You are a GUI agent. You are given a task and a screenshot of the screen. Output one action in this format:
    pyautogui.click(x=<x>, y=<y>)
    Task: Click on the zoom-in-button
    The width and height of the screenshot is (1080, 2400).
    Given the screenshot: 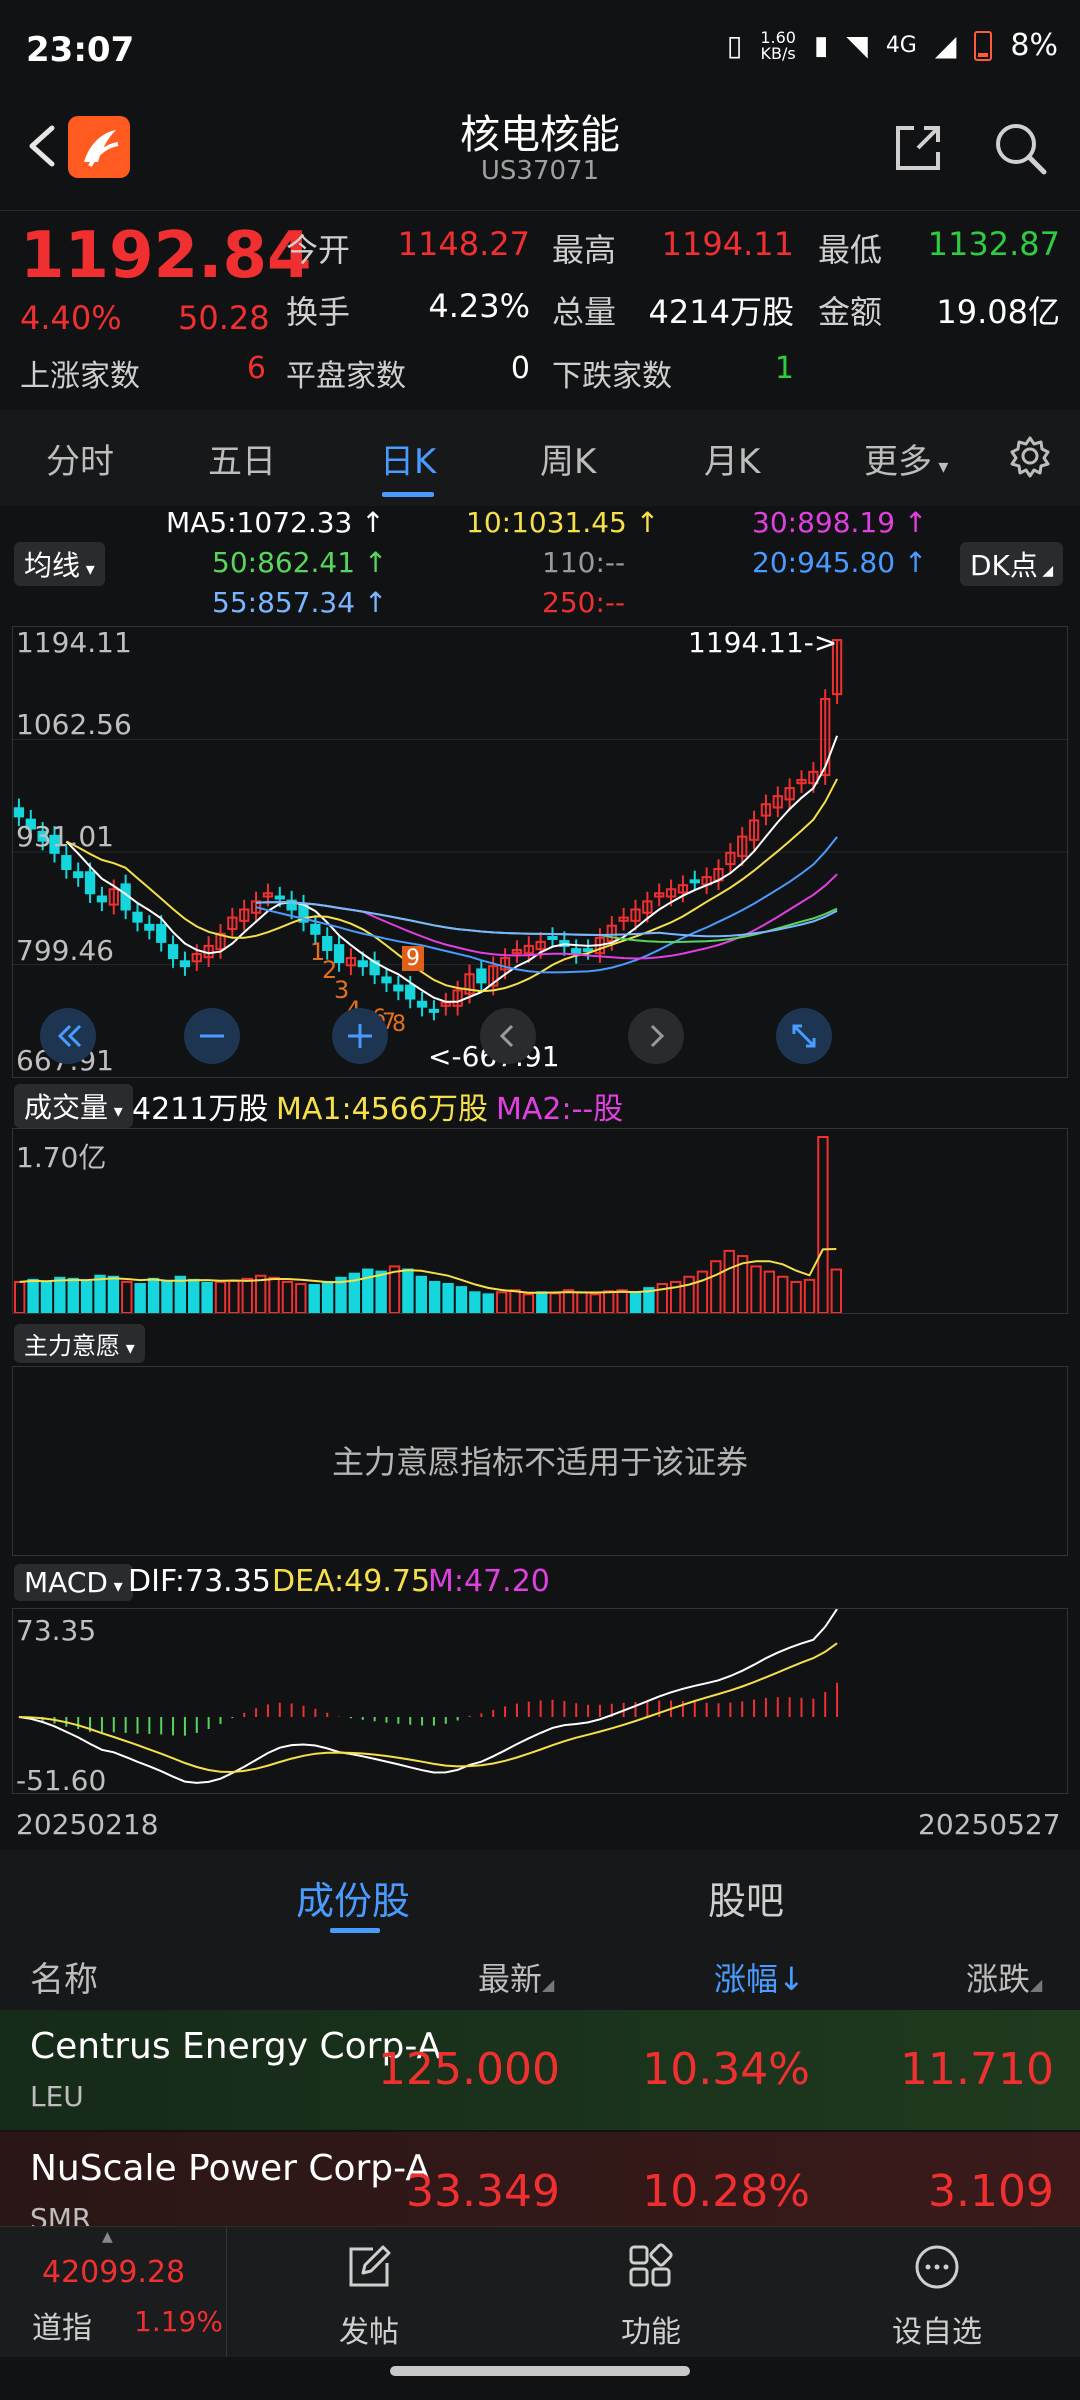 What is the action you would take?
    pyautogui.click(x=360, y=1036)
    